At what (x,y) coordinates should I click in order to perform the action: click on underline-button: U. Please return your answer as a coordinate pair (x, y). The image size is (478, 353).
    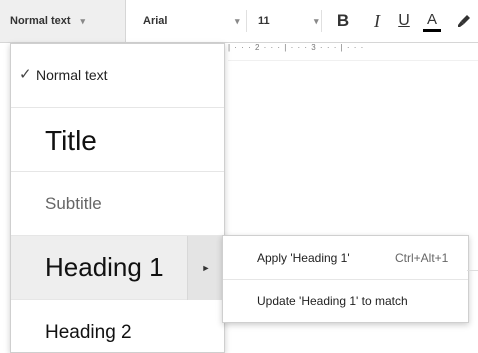
    Looking at the image, I should click on (404, 21).